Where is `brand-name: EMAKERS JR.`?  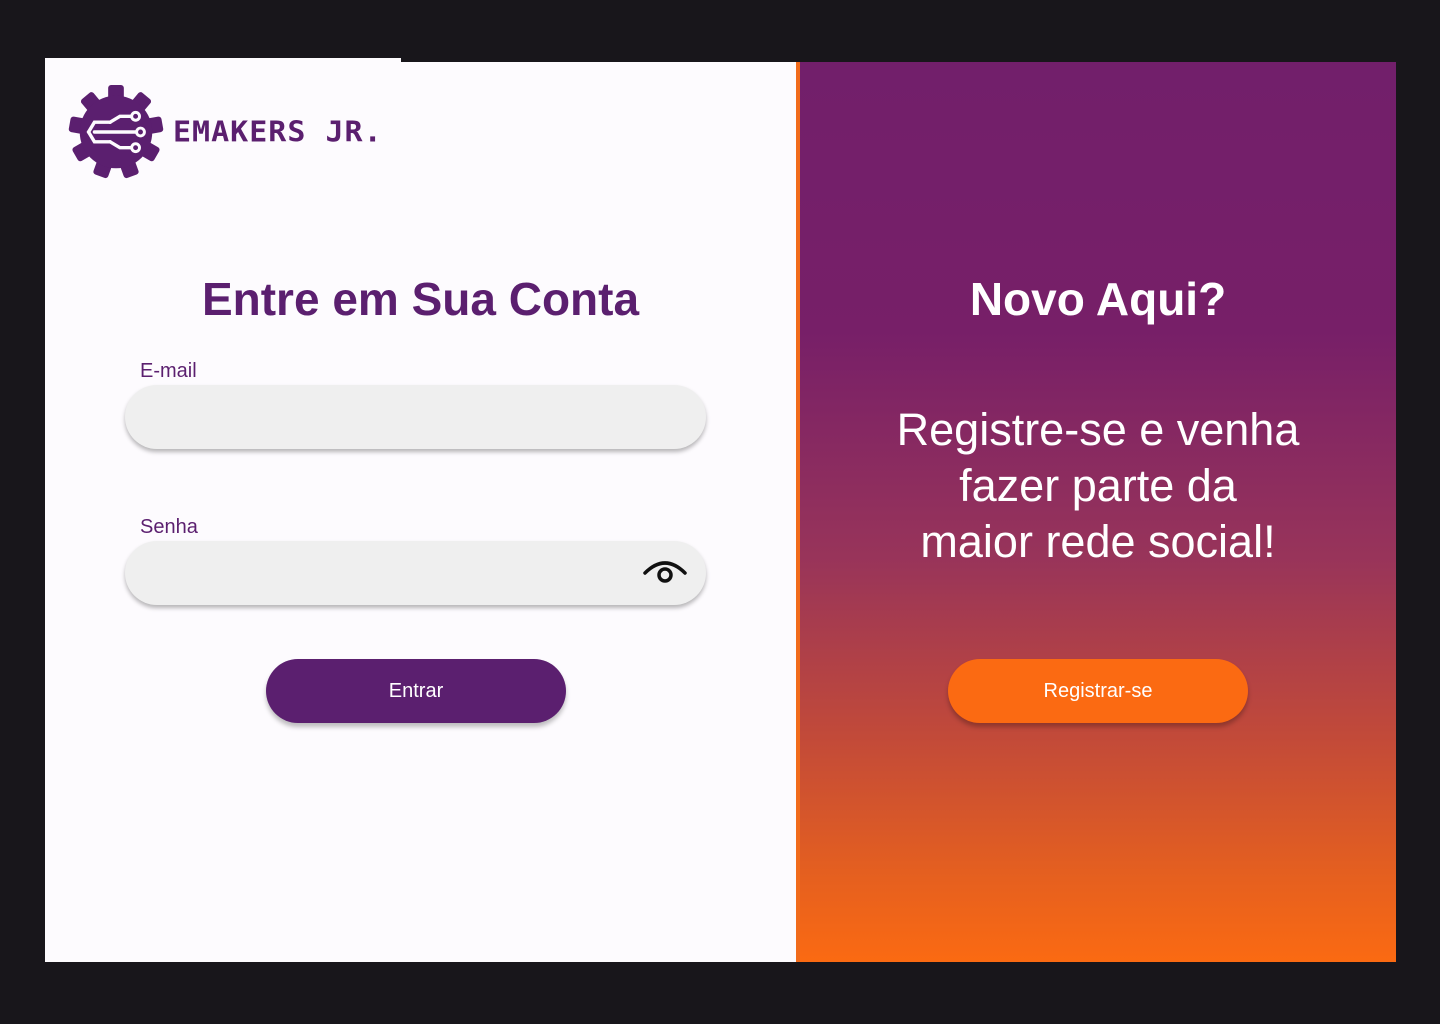
brand-name: EMAKERS JR. is located at coordinates (278, 132).